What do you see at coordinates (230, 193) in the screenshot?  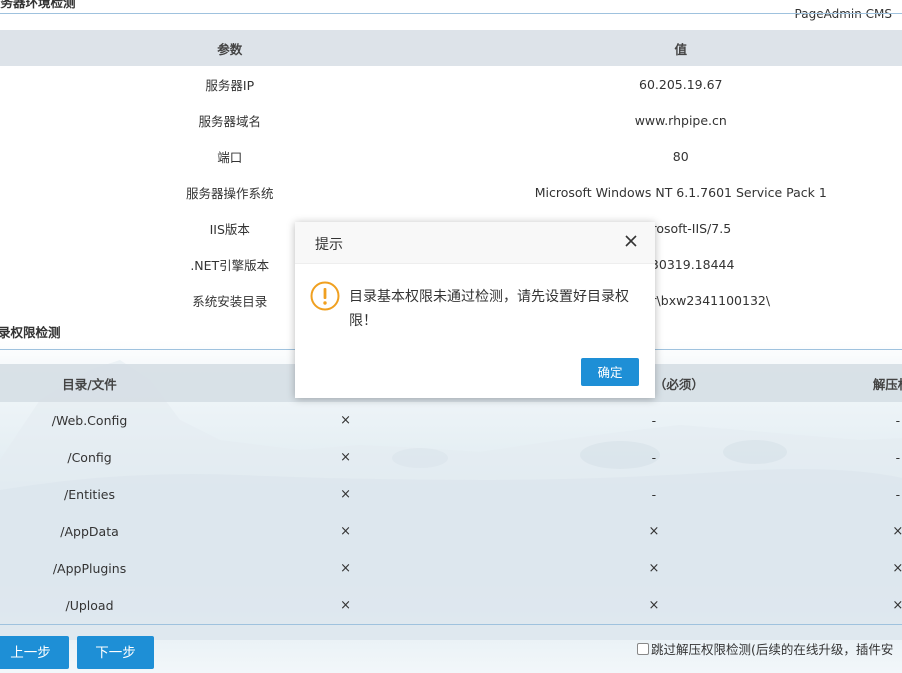 I see `param-cell: 服务器操作系统` at bounding box center [230, 193].